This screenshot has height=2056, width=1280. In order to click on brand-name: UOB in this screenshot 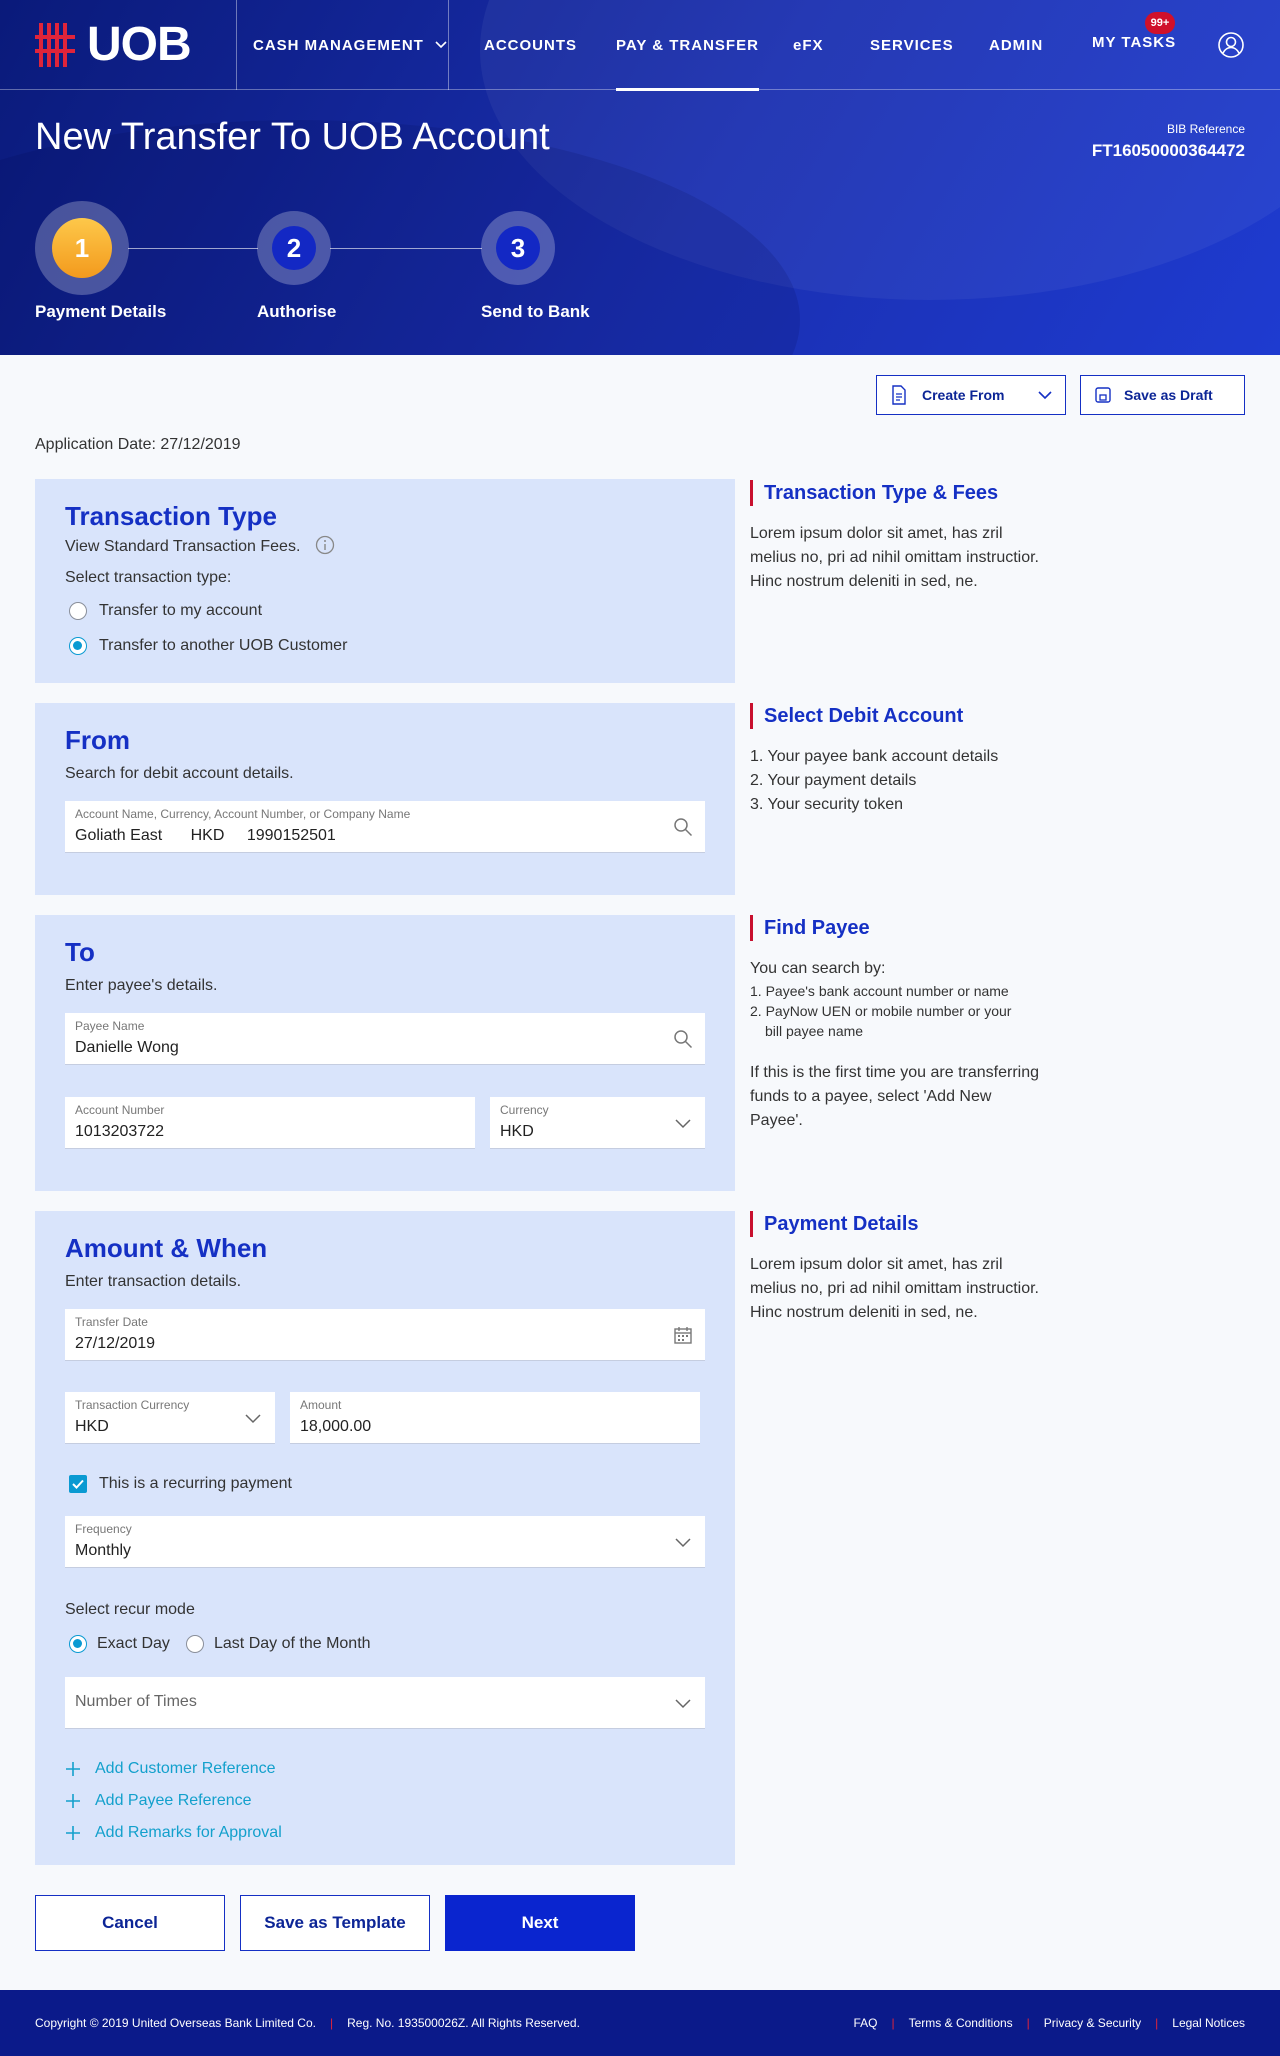, I will do `click(139, 44)`.